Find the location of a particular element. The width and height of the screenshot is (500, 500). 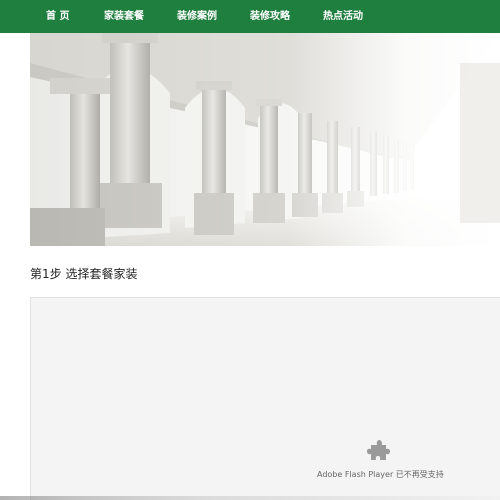

nav-item-cases: 装修案例 is located at coordinates (197, 16).